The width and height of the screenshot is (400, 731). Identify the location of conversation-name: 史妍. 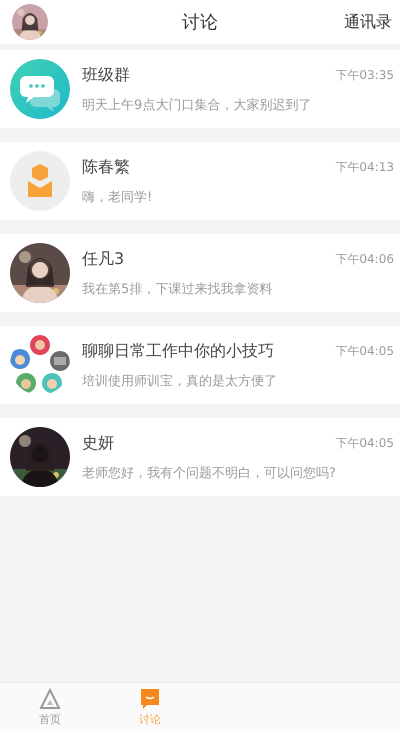
(98, 443).